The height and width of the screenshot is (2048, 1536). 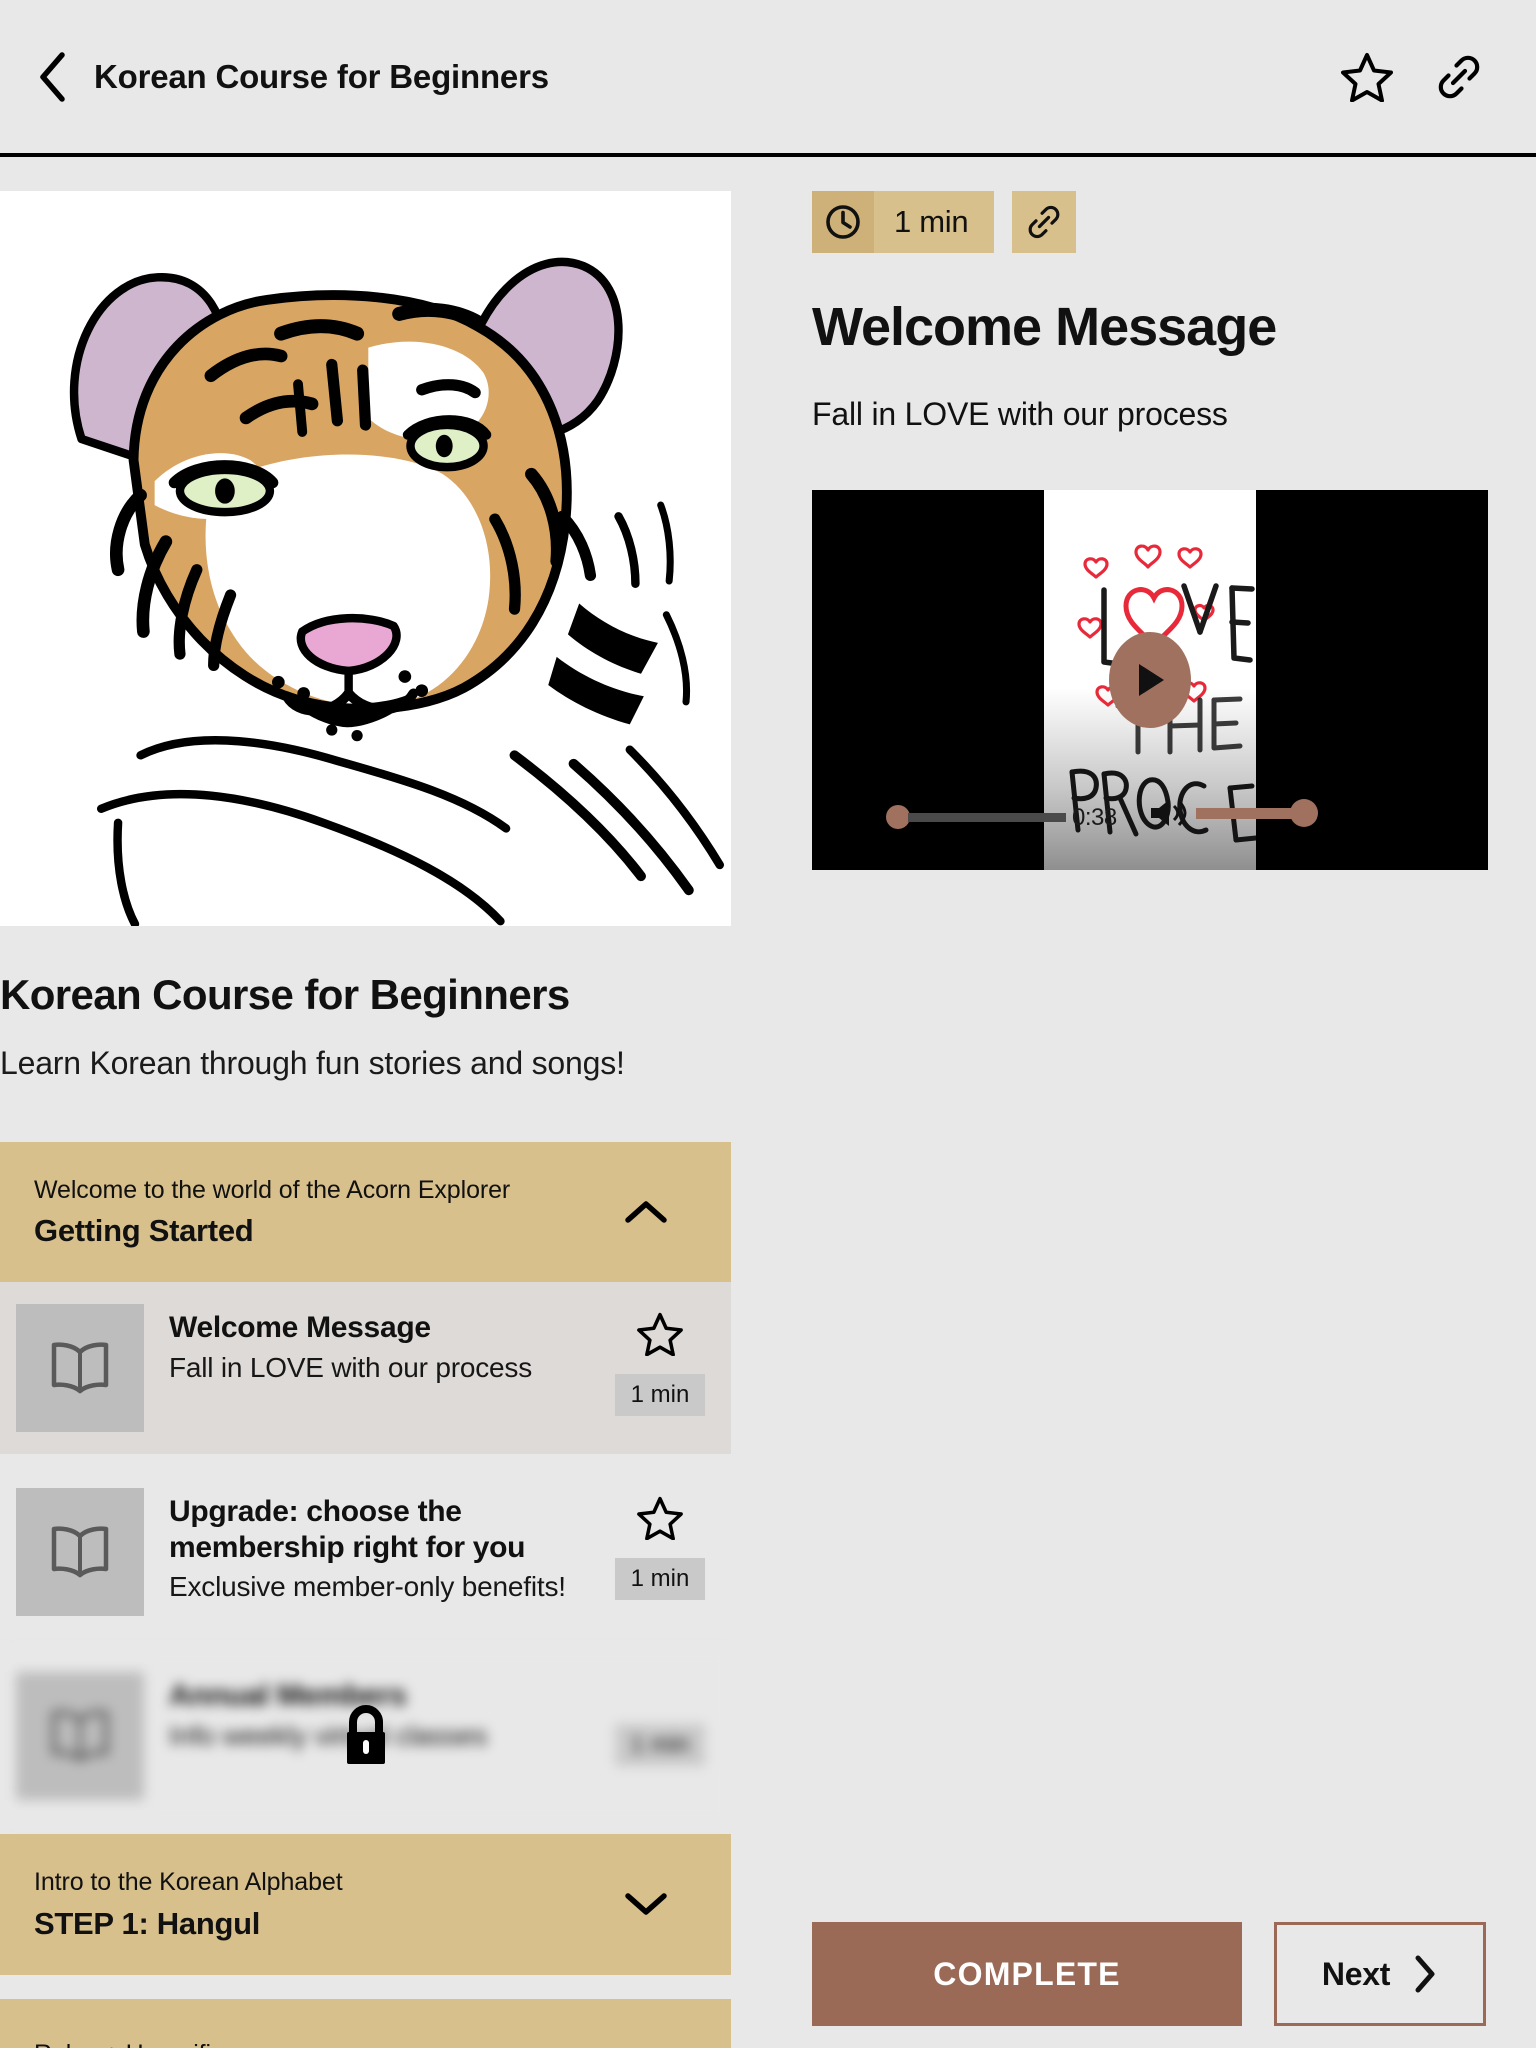 I want to click on chevron-left-icon, so click(x=52, y=76).